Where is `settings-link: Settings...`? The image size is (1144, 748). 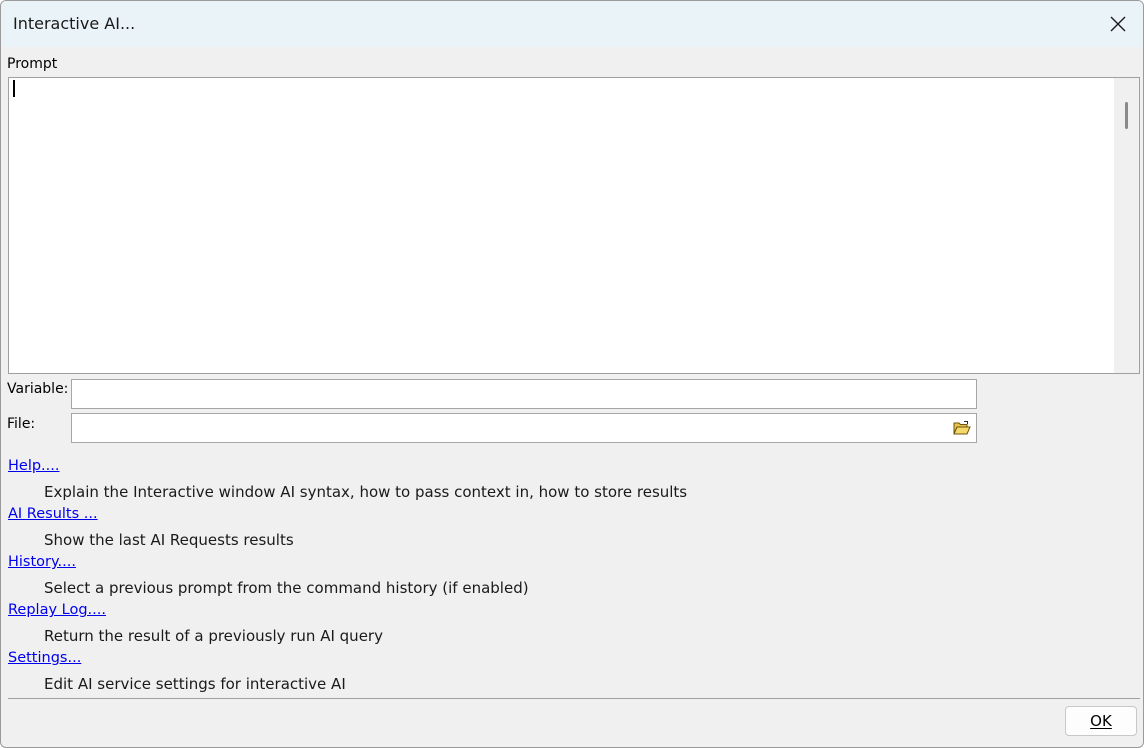 settings-link: Settings... is located at coordinates (44, 658).